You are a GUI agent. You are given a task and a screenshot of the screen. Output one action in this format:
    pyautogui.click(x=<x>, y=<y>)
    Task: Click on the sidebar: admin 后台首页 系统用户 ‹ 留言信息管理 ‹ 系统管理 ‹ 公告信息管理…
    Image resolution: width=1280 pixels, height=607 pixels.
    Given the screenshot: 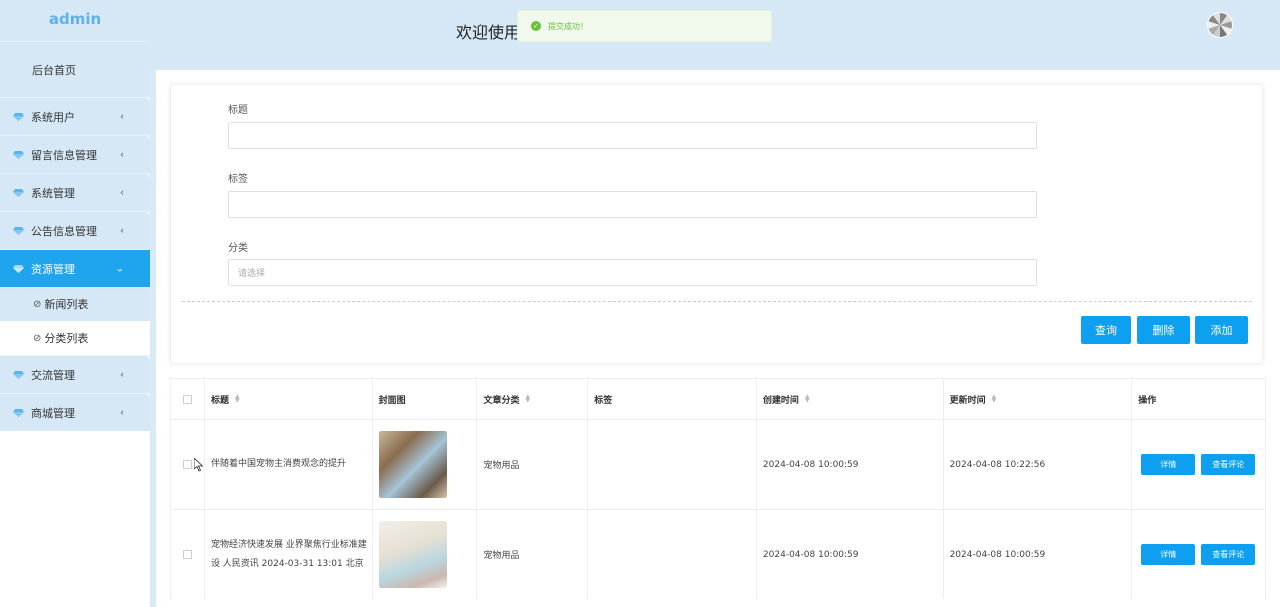 What is the action you would take?
    pyautogui.click(x=75, y=303)
    